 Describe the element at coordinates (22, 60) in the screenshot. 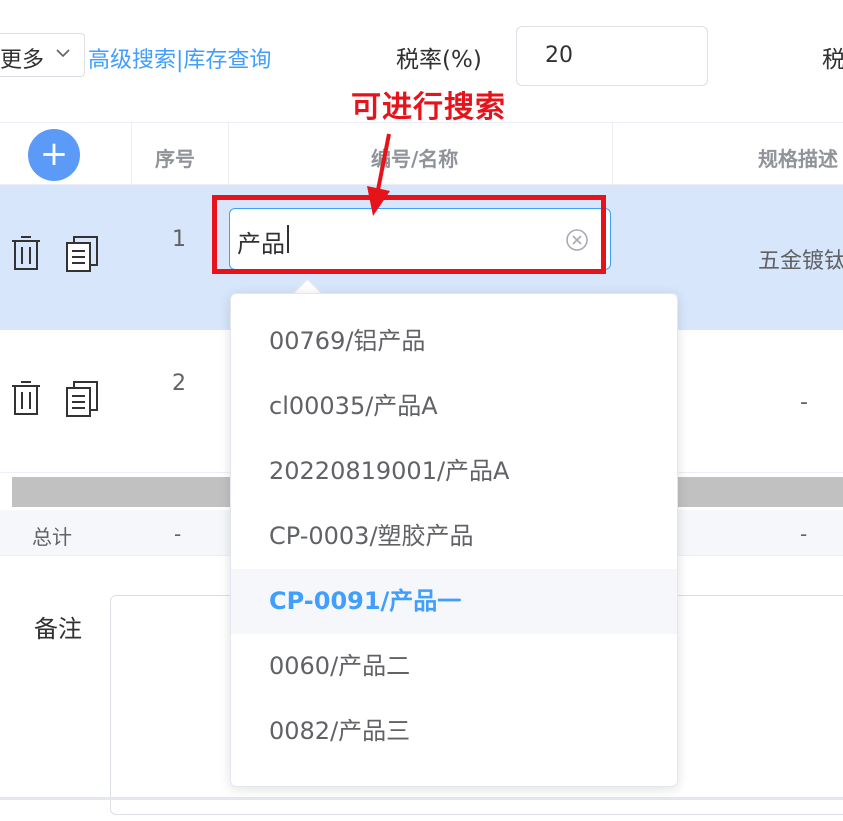

I see `more-select-label: 更多` at that location.